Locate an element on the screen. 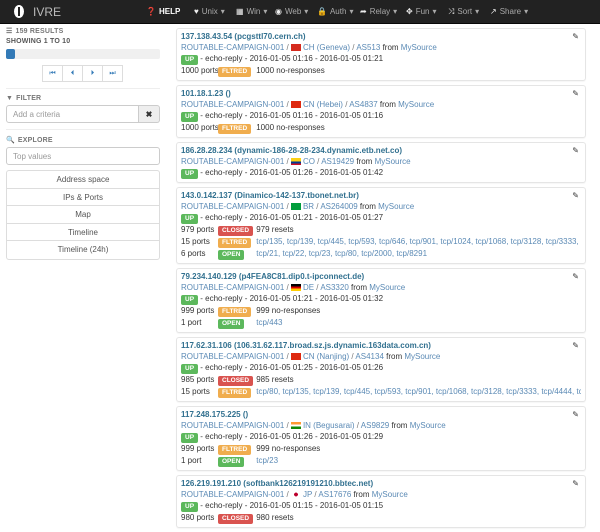  host-address: 137.138.43.54 (pcgsttl70.cern.ch) is located at coordinates (381, 36).